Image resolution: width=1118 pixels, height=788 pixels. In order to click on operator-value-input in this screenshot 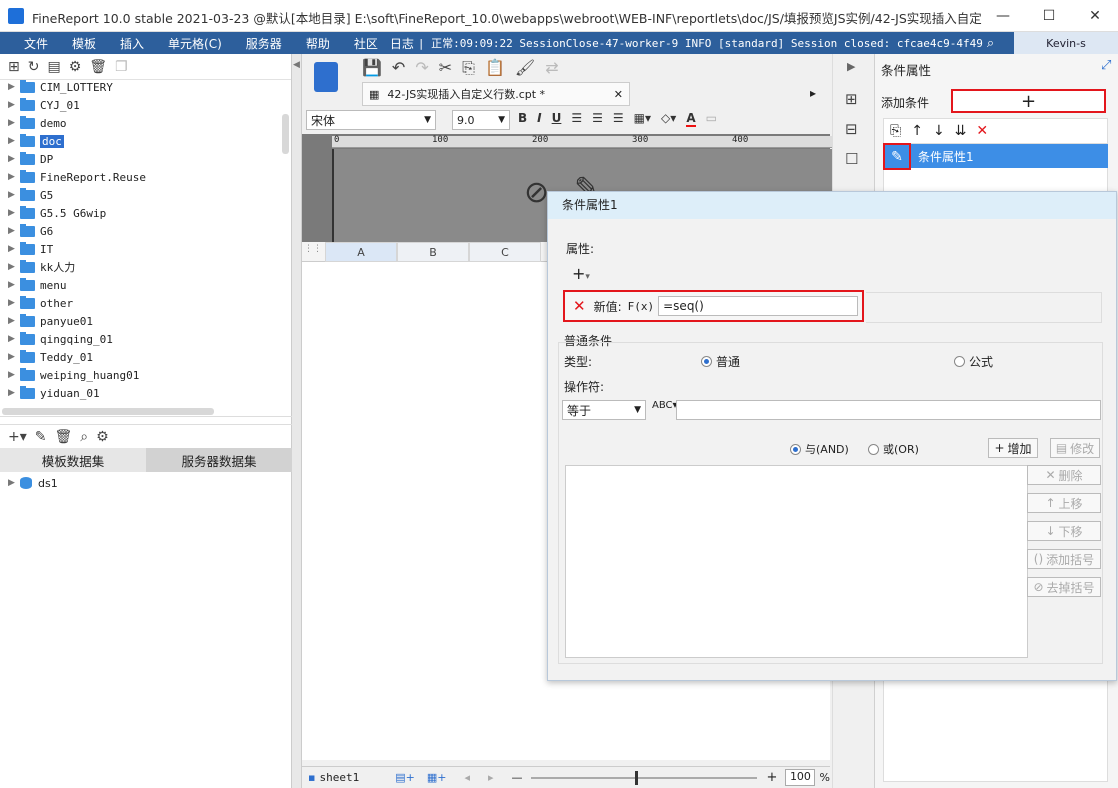, I will do `click(888, 410)`.